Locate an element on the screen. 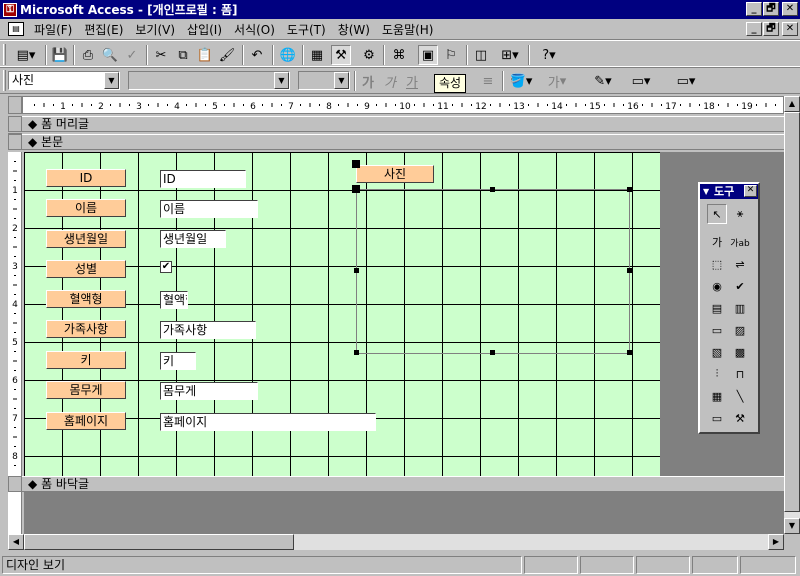 The image size is (800, 576). label-gender: 성별 is located at coordinates (86, 269).